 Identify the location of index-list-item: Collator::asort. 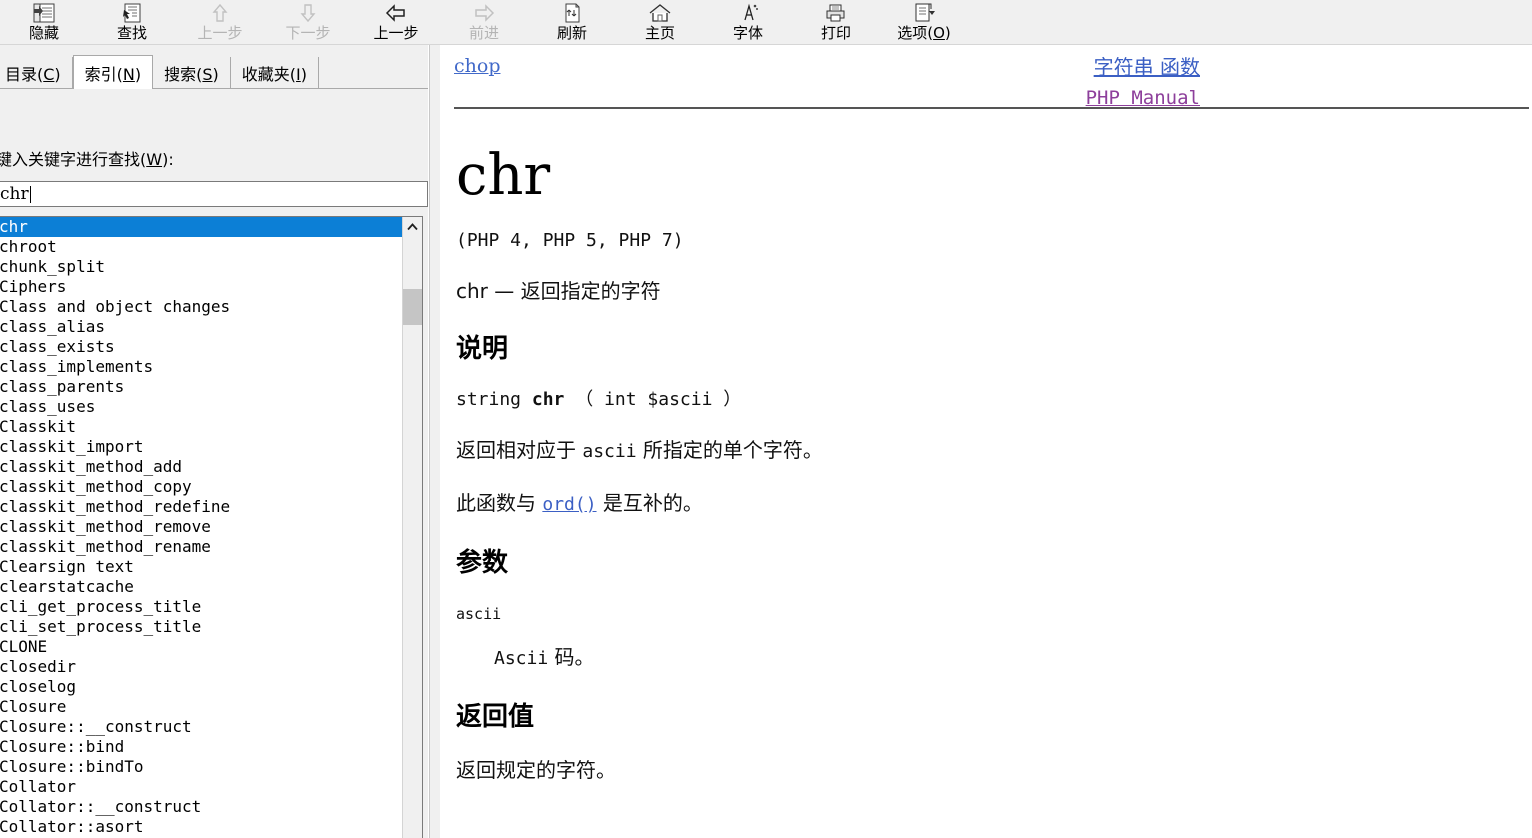
(201, 827).